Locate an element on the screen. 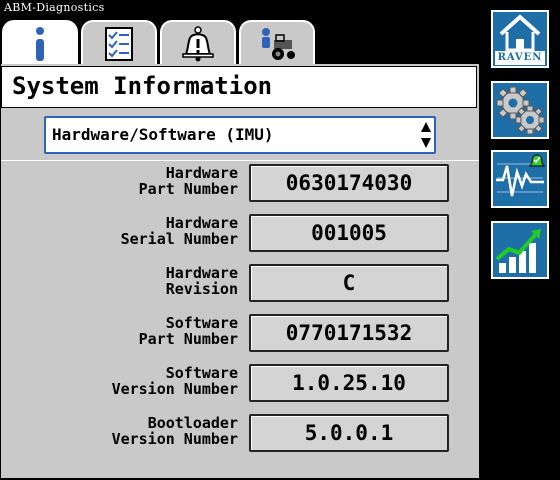  field-label-hw-serial-line2: Serial Number is located at coordinates (179, 239).